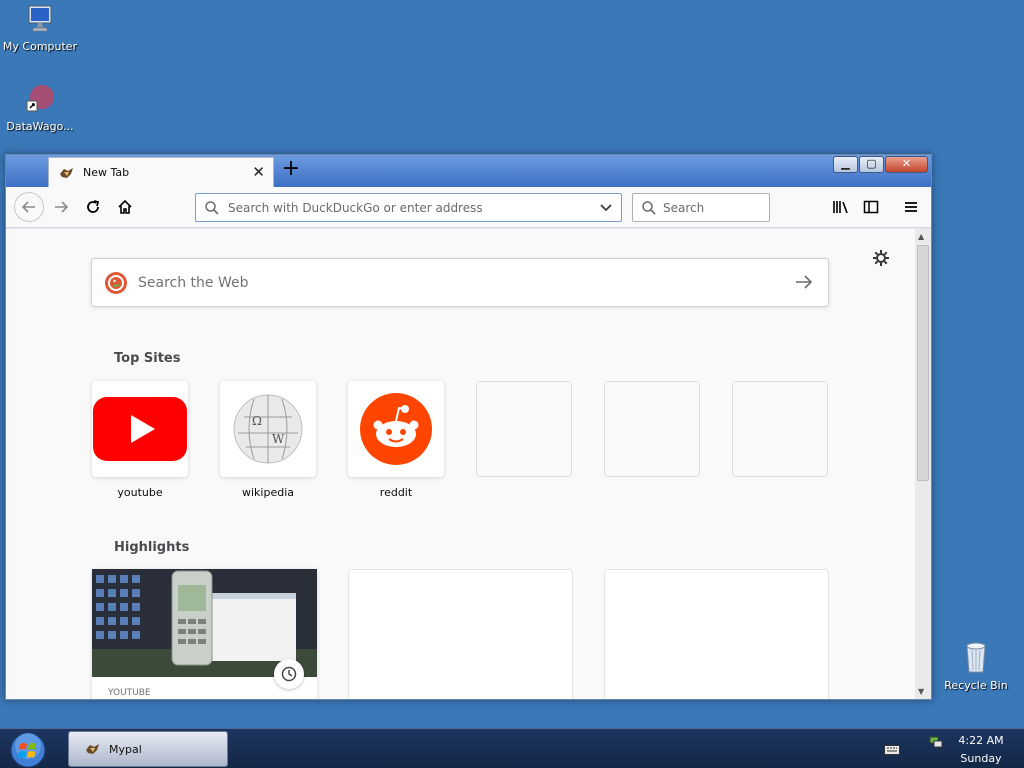  I want to click on svg-text: Ω, so click(257, 421).